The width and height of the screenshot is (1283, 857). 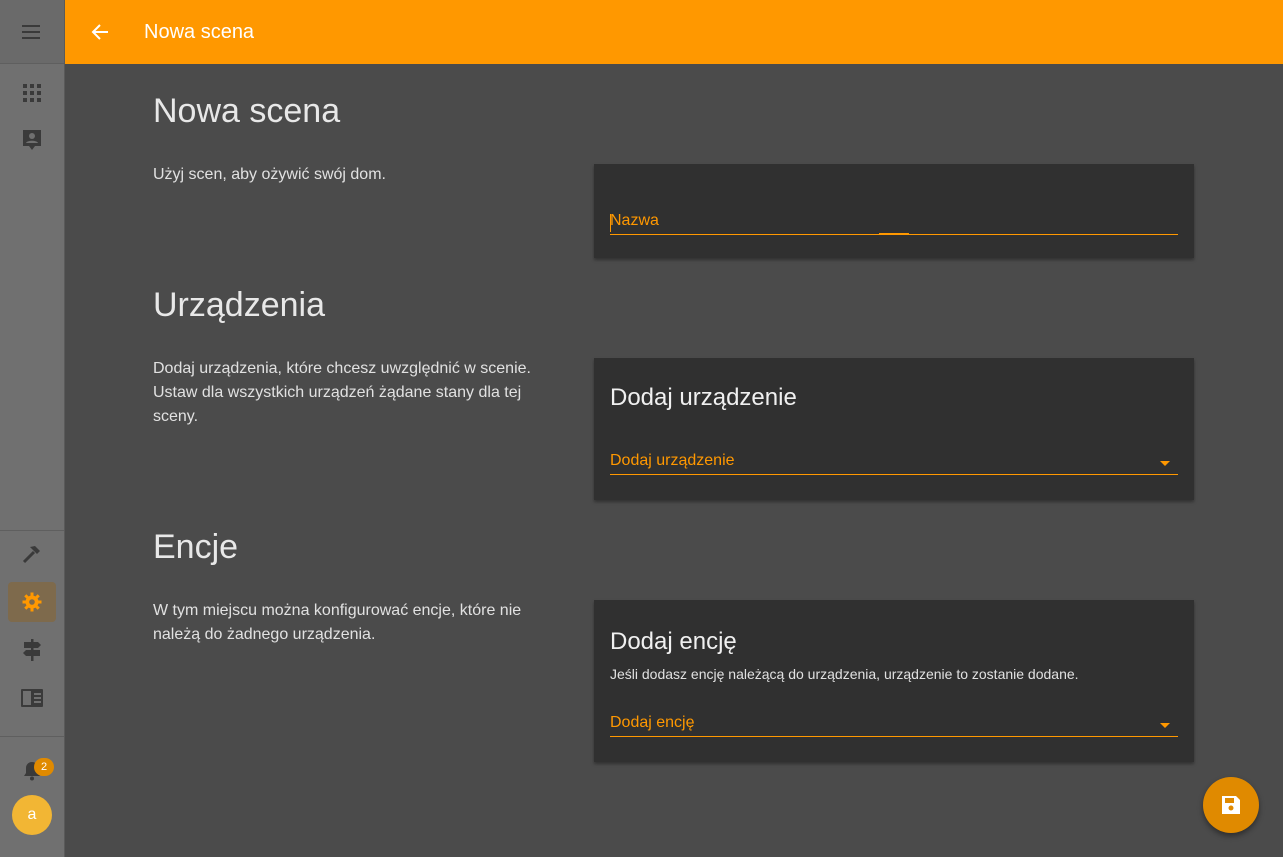 I want to click on sidebar-item-person, so click(x=32, y=140).